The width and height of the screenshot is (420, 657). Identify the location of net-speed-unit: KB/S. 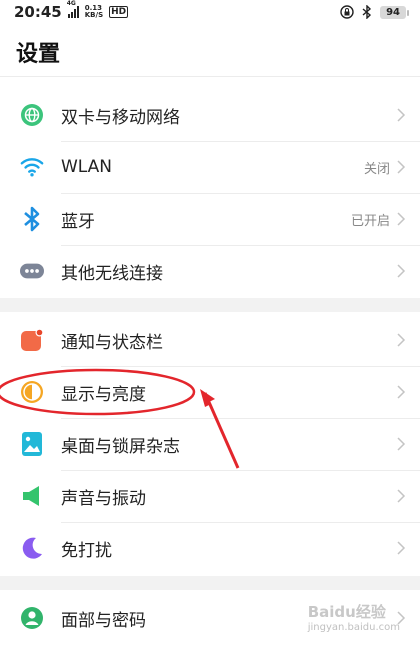
(94, 15).